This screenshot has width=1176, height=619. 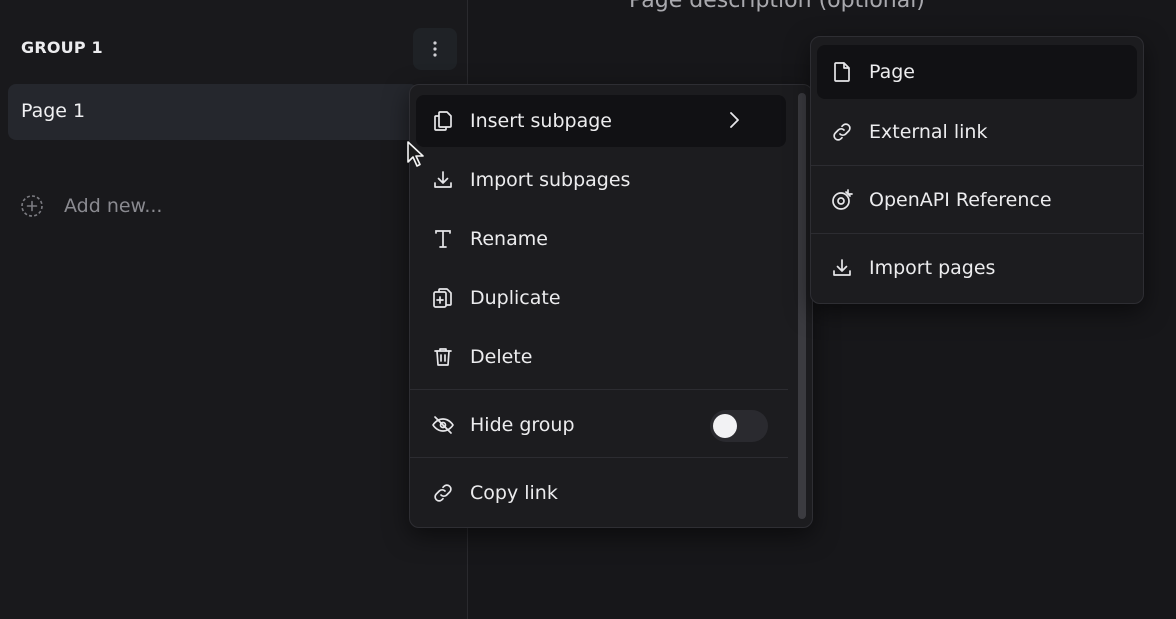 What do you see at coordinates (515, 298) in the screenshot?
I see `menu-item-label: Duplicate` at bounding box center [515, 298].